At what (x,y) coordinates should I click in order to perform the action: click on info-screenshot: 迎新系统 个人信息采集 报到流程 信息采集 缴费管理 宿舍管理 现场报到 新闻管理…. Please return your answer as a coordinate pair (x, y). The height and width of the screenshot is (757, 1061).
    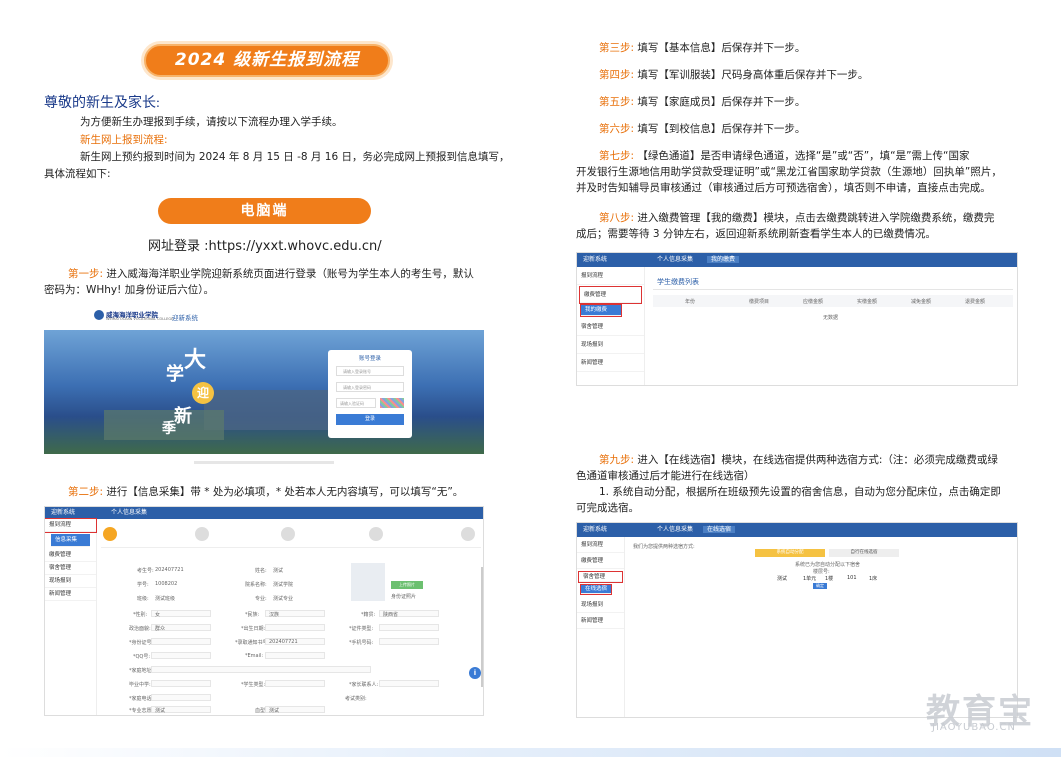
    Looking at the image, I should click on (264, 611).